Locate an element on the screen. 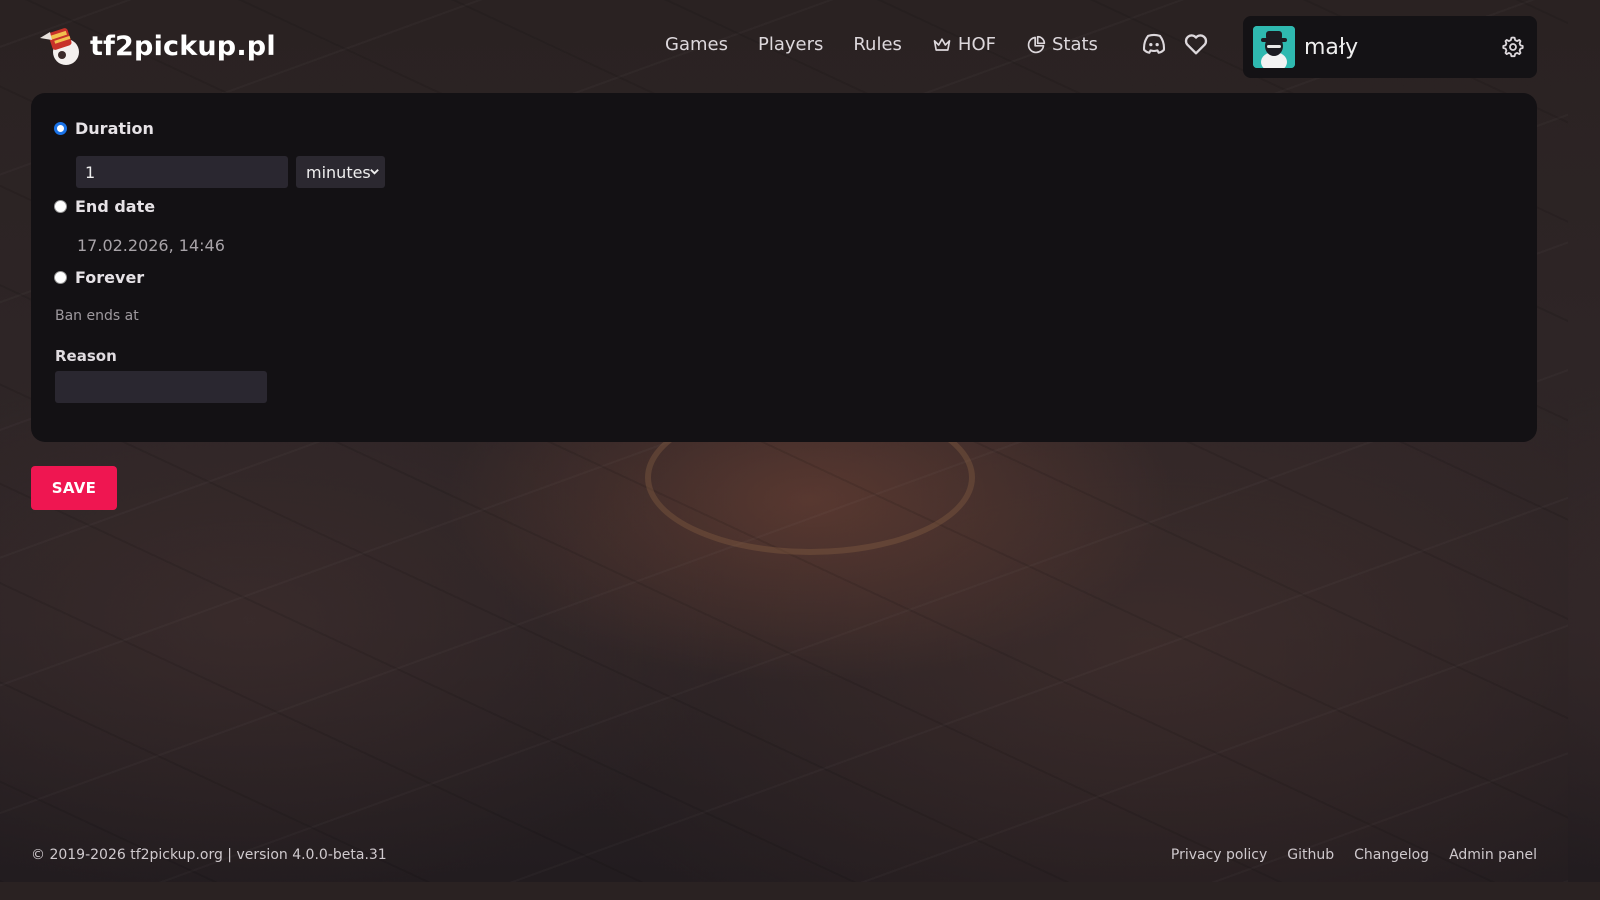 The width and height of the screenshot is (1600, 900). duration-label: Duration is located at coordinates (114, 128).